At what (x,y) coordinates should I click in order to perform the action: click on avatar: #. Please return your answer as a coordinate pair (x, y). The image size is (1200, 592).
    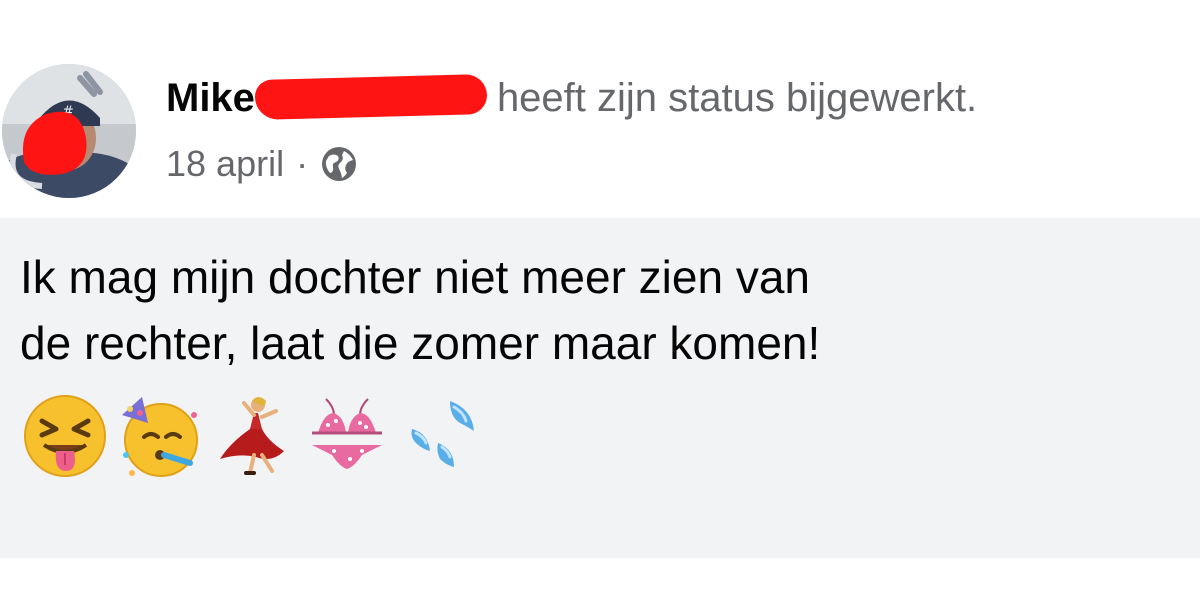
    Looking at the image, I should click on (69, 131).